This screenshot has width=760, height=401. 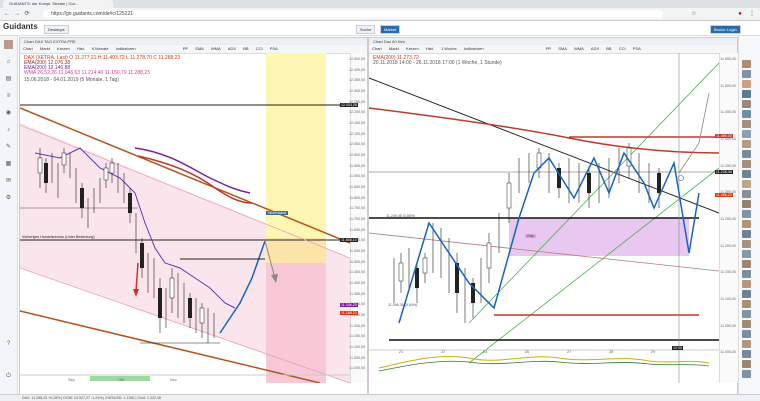 I want to click on r-tool-chart: Chart, so click(x=377, y=49).